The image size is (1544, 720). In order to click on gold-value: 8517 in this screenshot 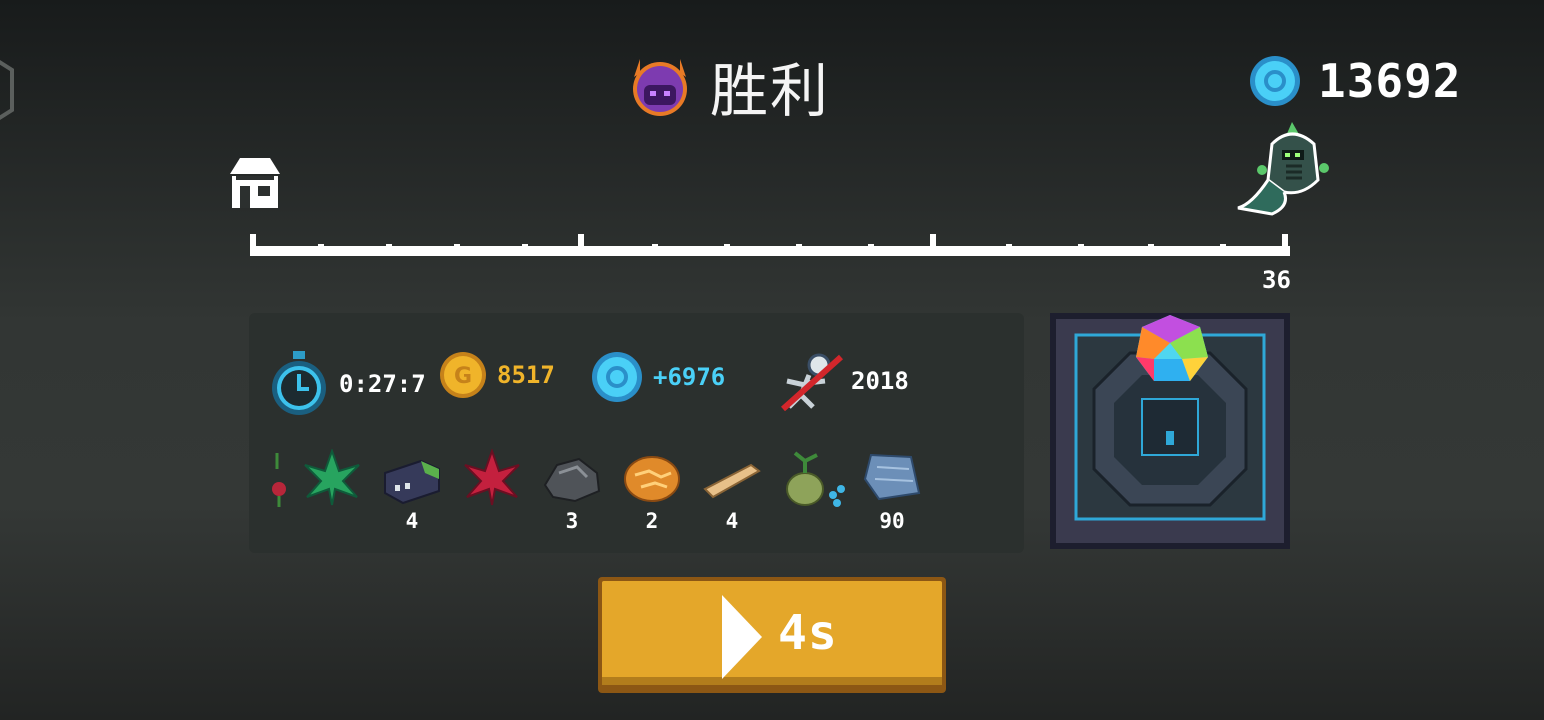, I will do `click(526, 375)`.